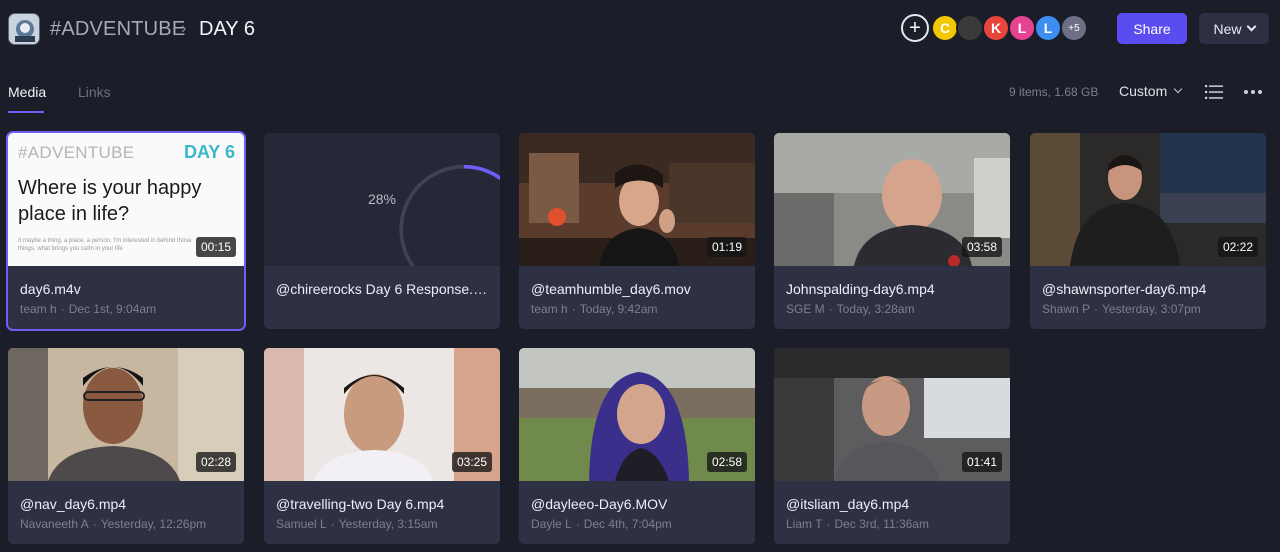  What do you see at coordinates (215, 462) in the screenshot?
I see `duration-badge: 02:28` at bounding box center [215, 462].